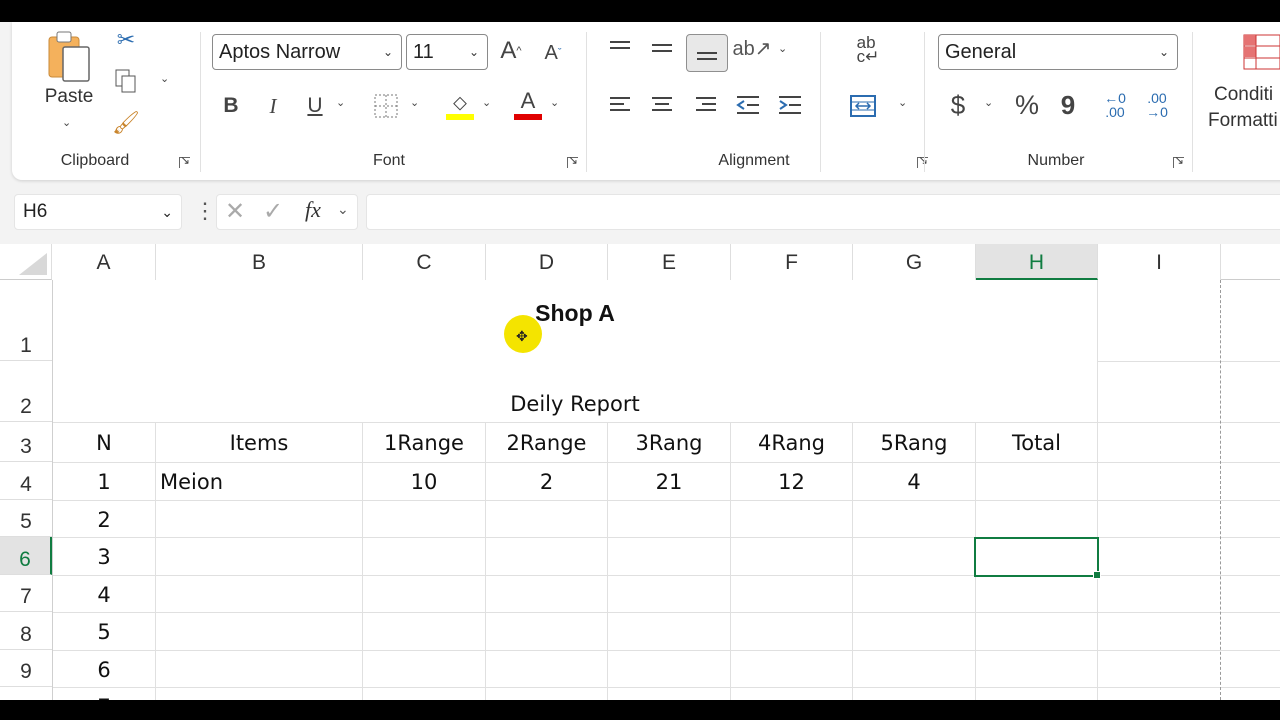 This screenshot has height=720, width=1280. I want to click on row-header-9: 9, so click(26, 668).